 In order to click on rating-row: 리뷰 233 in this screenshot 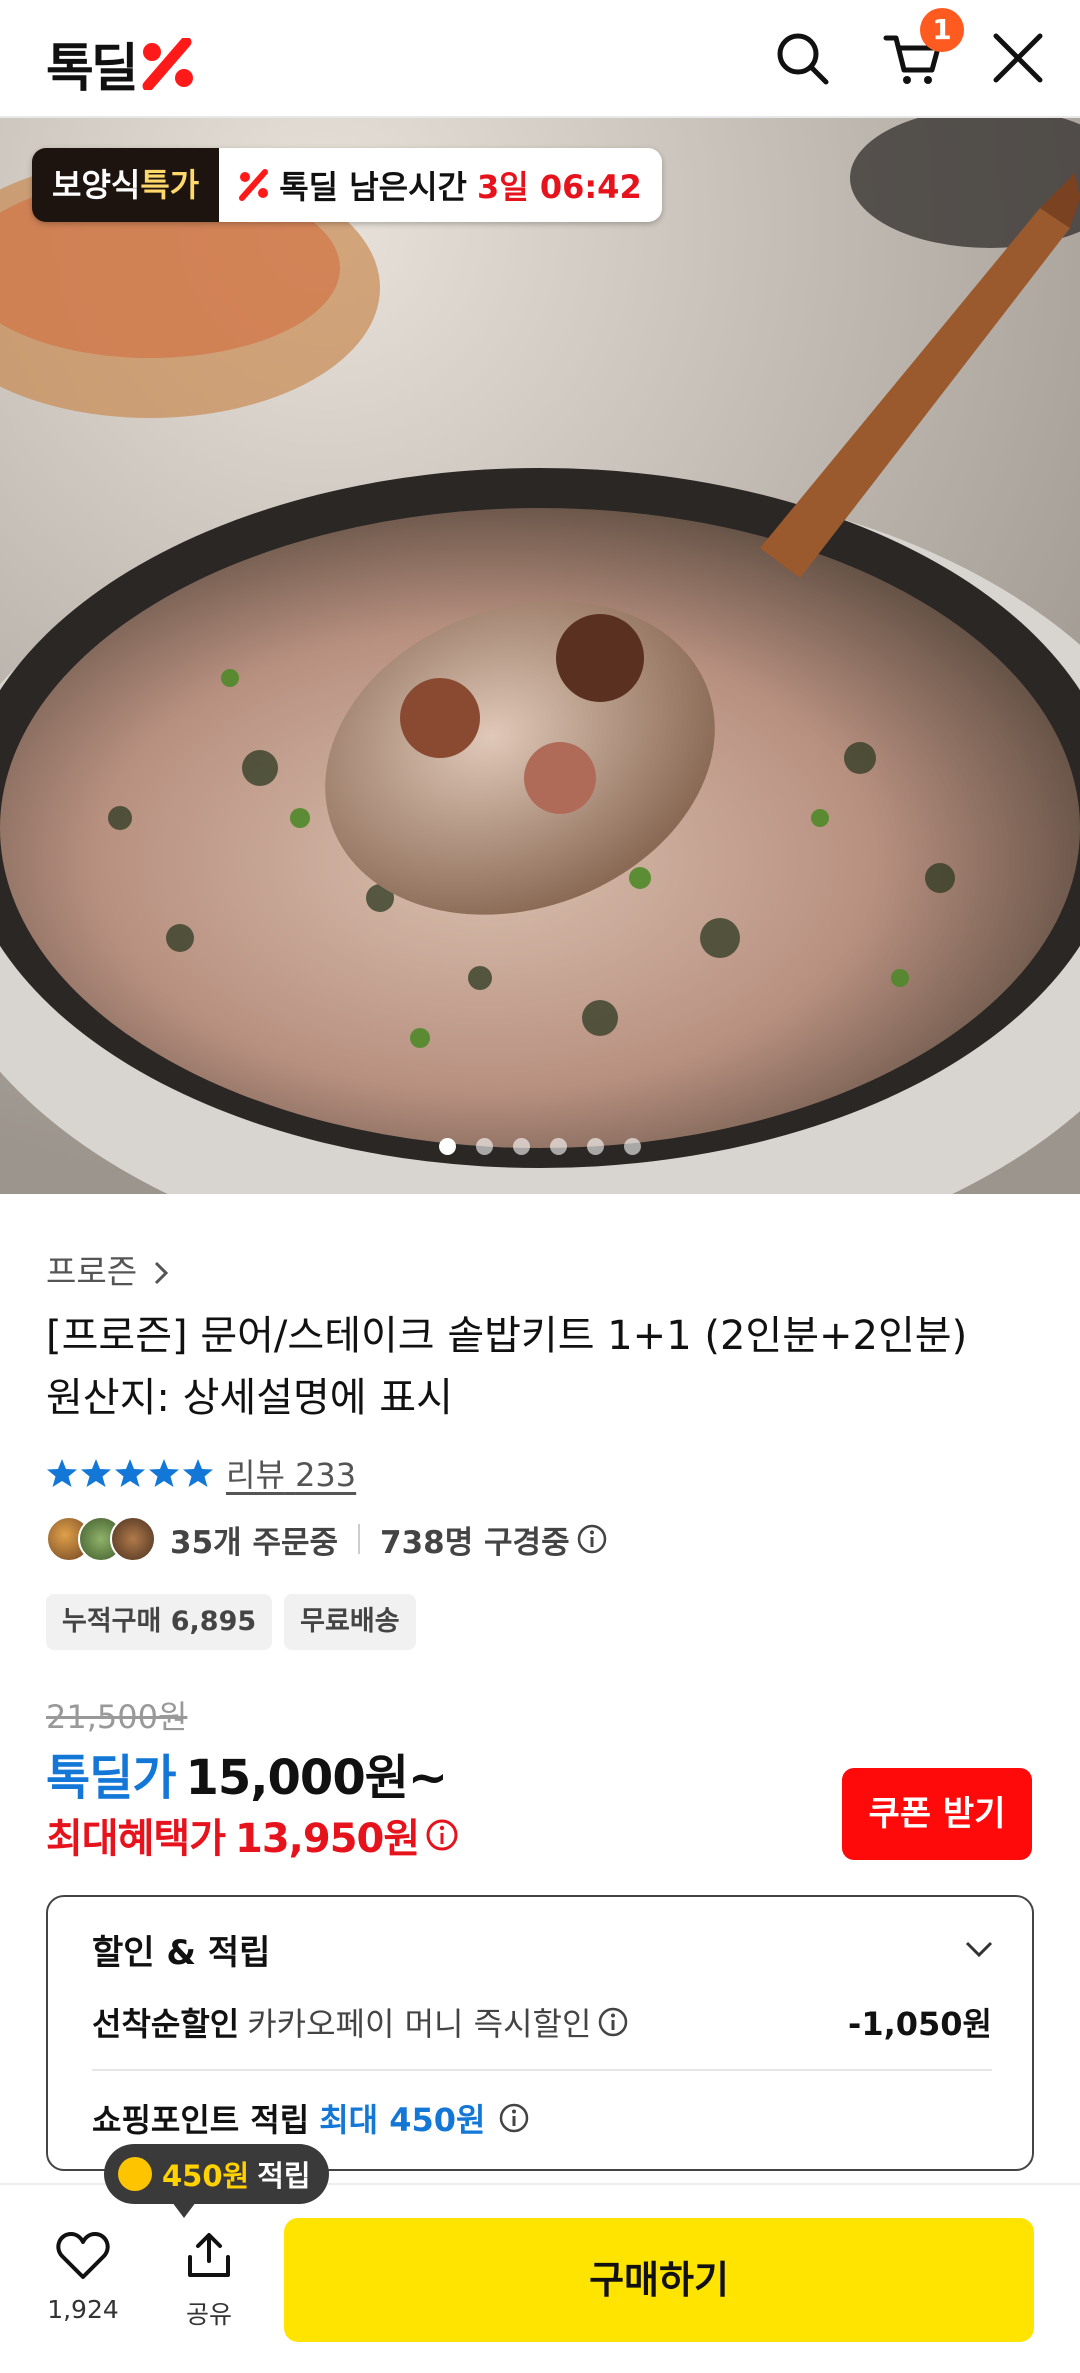, I will do `click(201, 1473)`.